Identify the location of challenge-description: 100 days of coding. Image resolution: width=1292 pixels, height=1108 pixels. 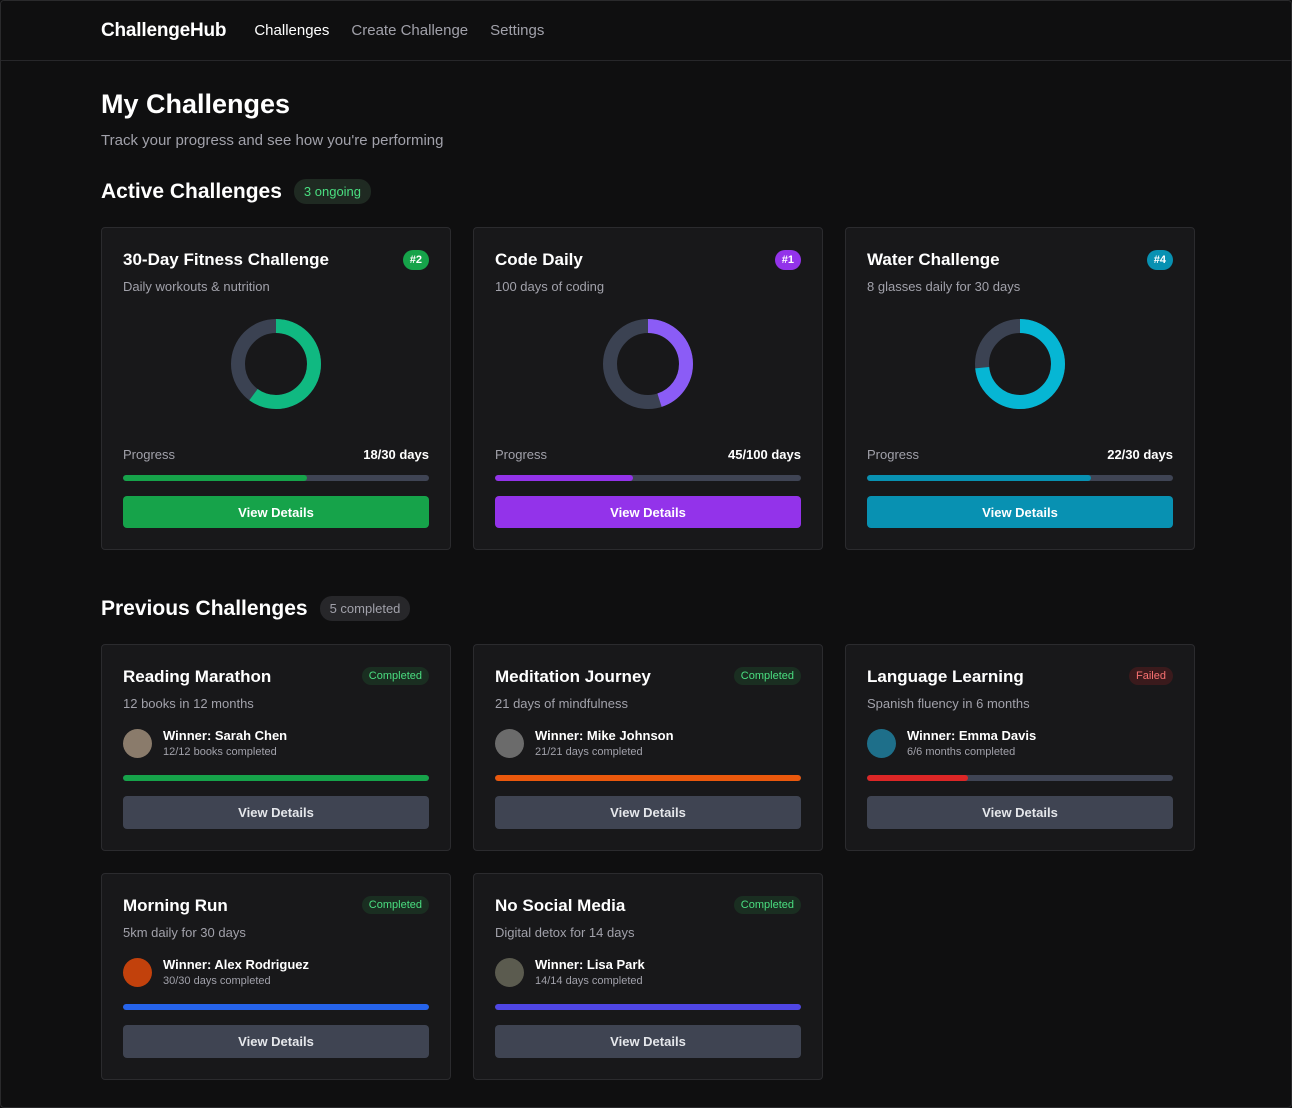
(550, 286).